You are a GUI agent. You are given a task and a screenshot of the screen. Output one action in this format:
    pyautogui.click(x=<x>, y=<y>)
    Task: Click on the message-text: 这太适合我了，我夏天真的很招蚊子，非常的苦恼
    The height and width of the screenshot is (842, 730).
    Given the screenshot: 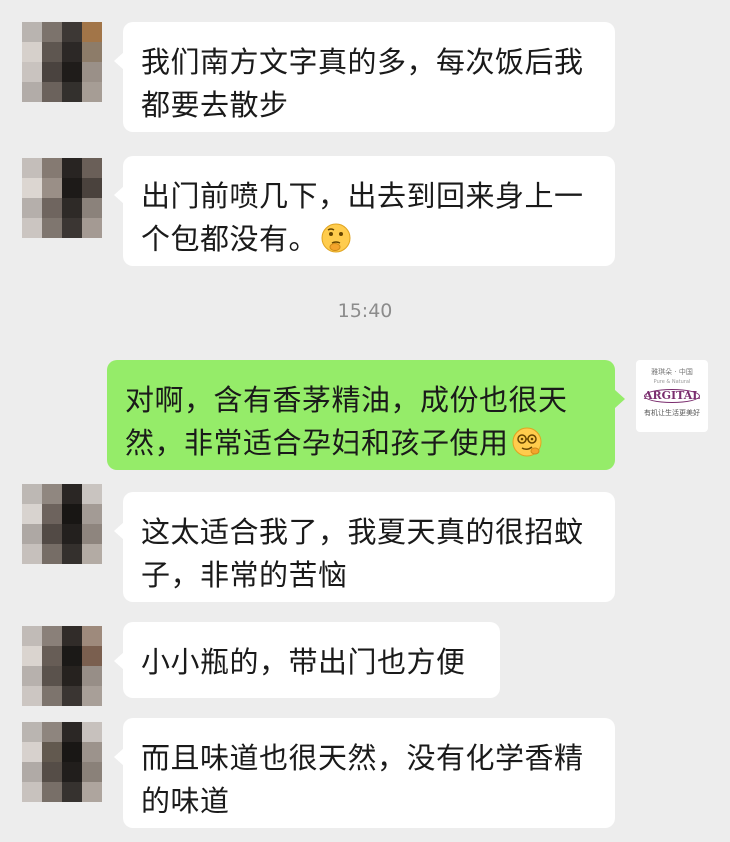 What is the action you would take?
    pyautogui.click(x=362, y=553)
    